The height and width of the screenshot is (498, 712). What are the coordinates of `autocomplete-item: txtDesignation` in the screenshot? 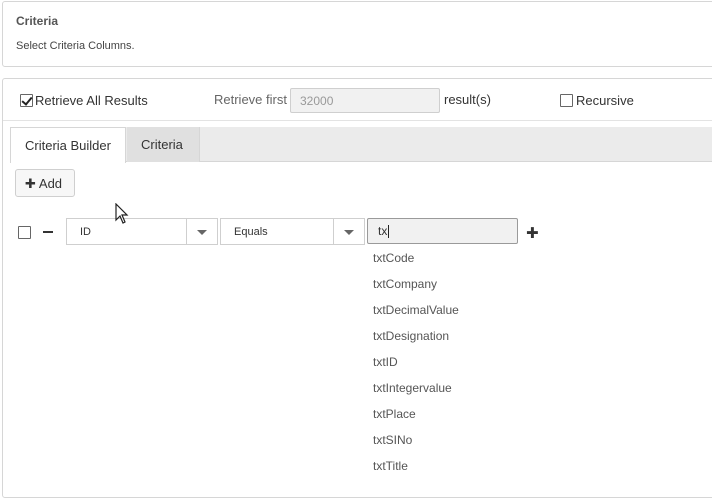 It's located at (446, 336).